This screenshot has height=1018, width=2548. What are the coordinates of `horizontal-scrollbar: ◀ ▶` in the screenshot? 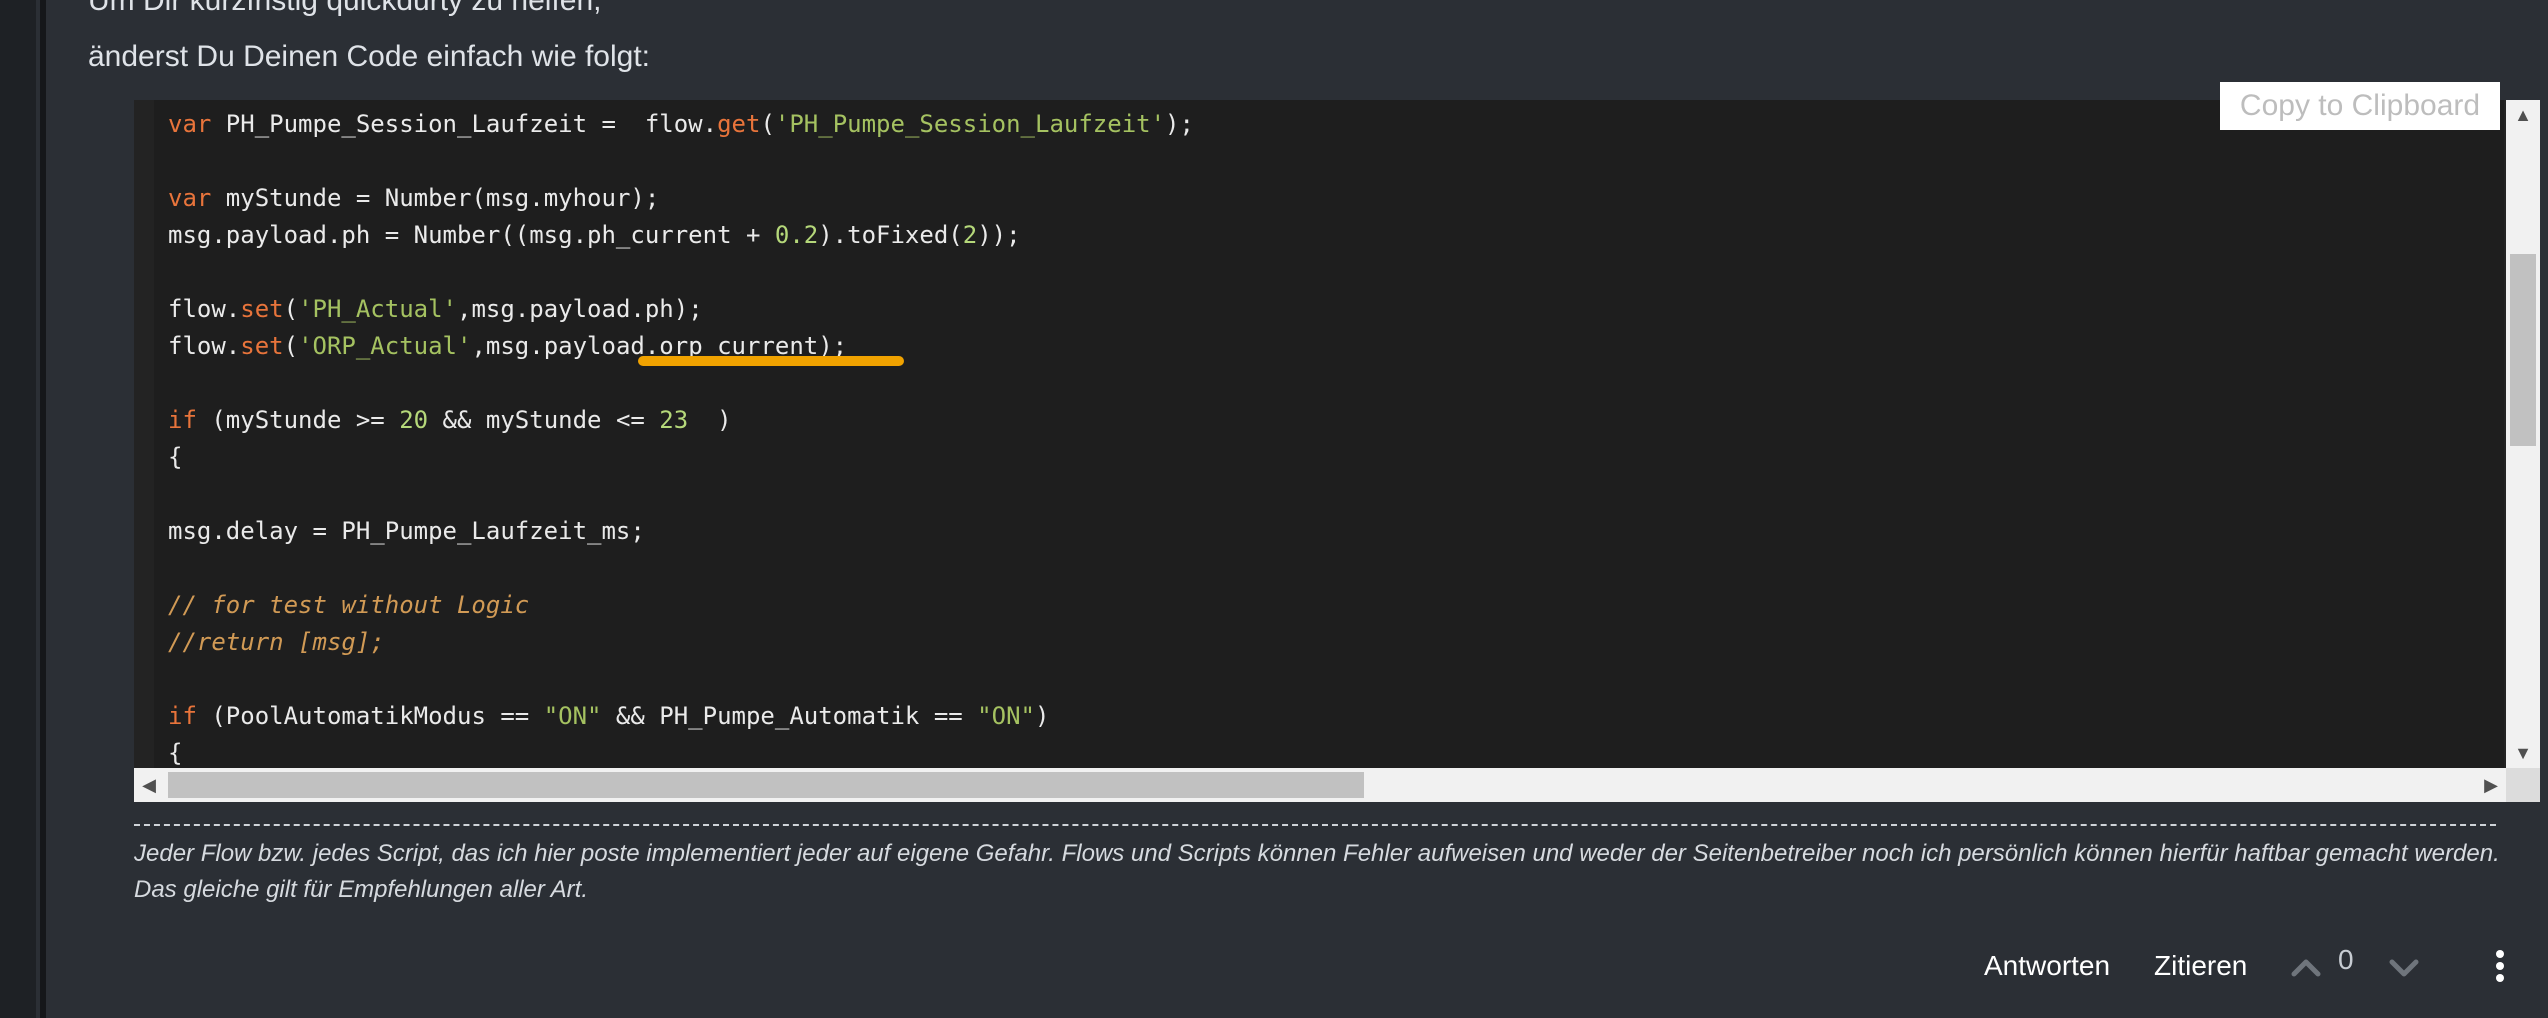 It's located at (1320, 785).